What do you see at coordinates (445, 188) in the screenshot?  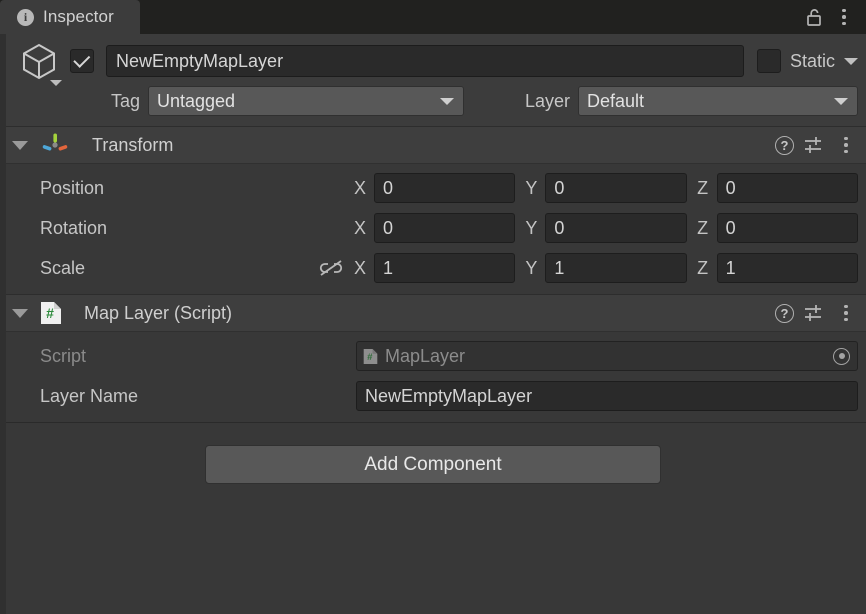 I see `position-x-input: 0` at bounding box center [445, 188].